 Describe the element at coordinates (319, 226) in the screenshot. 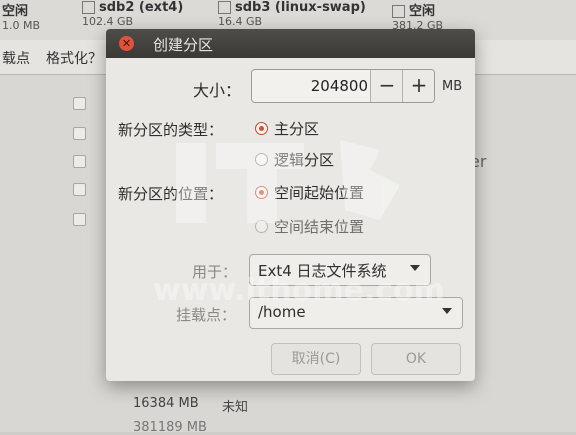

I see `location-end-label: 空间结束位置` at that location.